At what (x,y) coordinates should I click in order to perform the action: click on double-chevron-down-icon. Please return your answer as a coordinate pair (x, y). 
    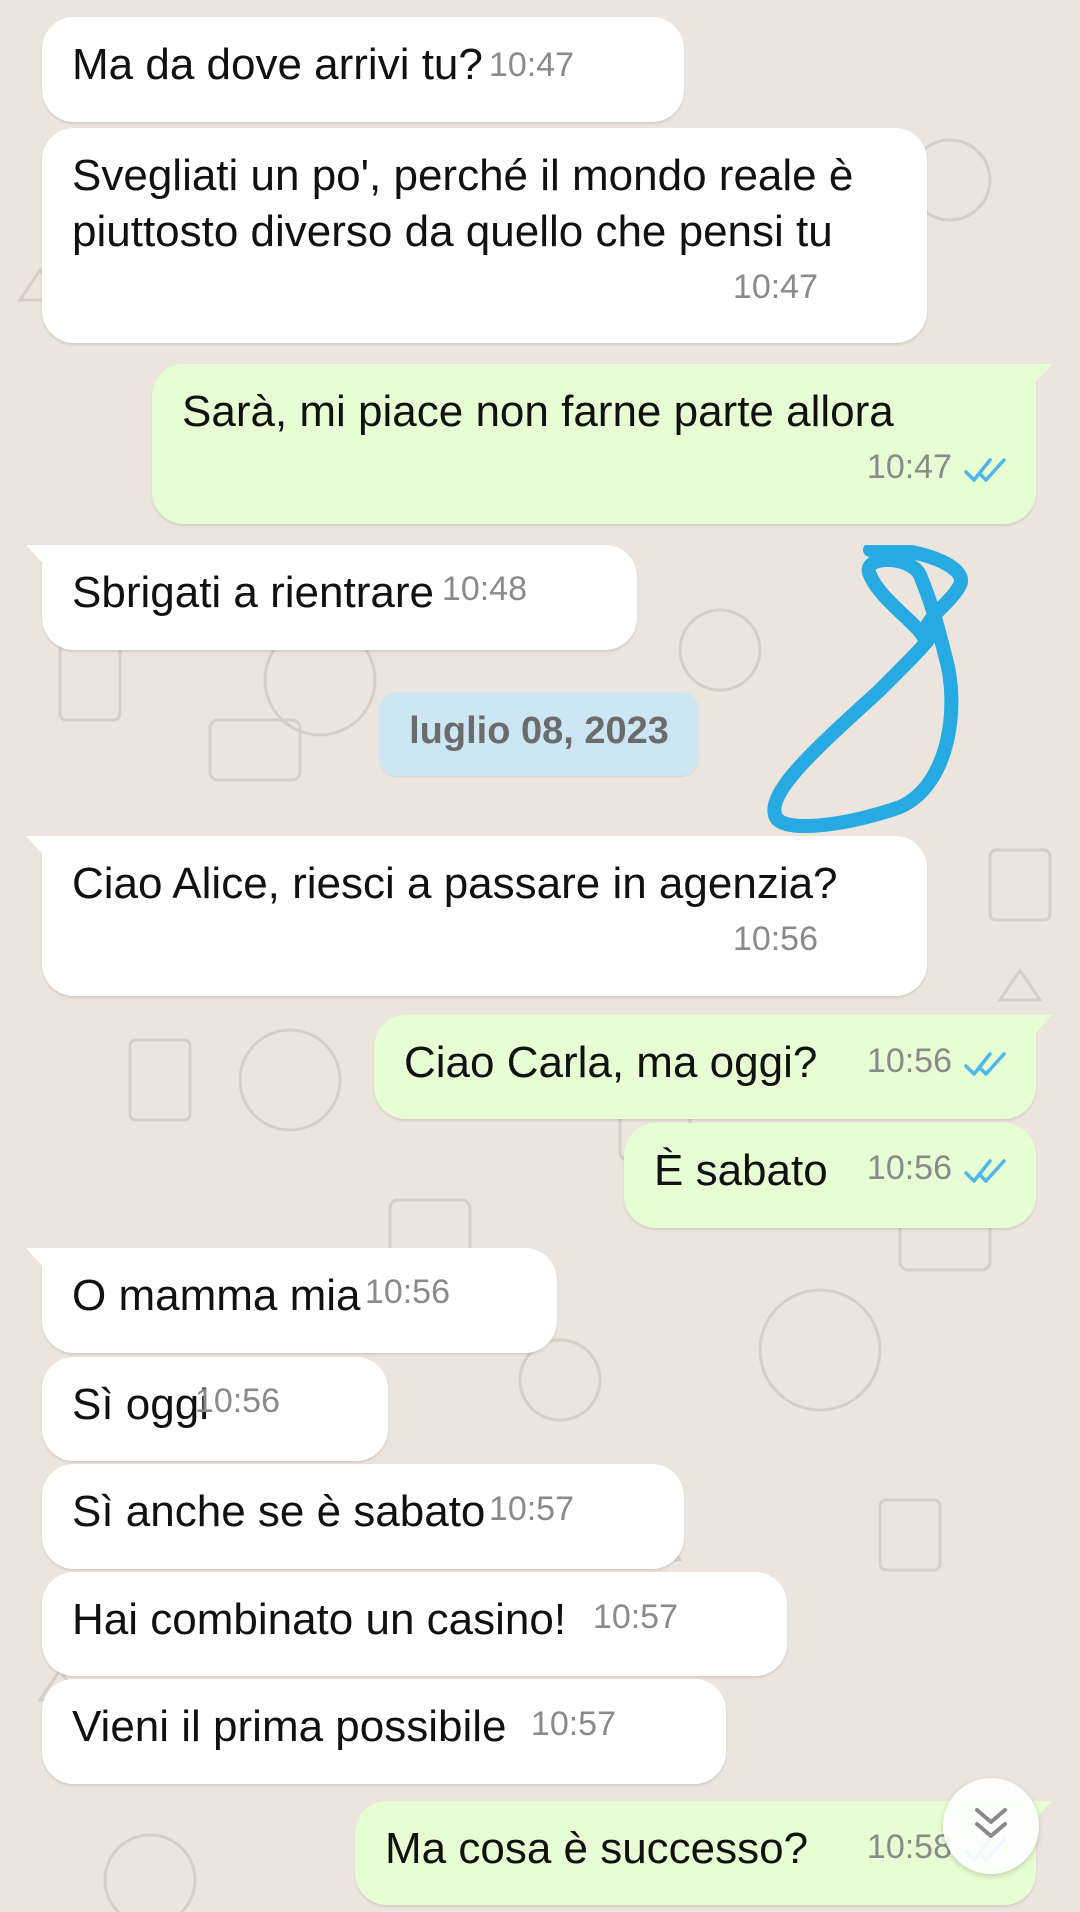
    Looking at the image, I should click on (991, 1823).